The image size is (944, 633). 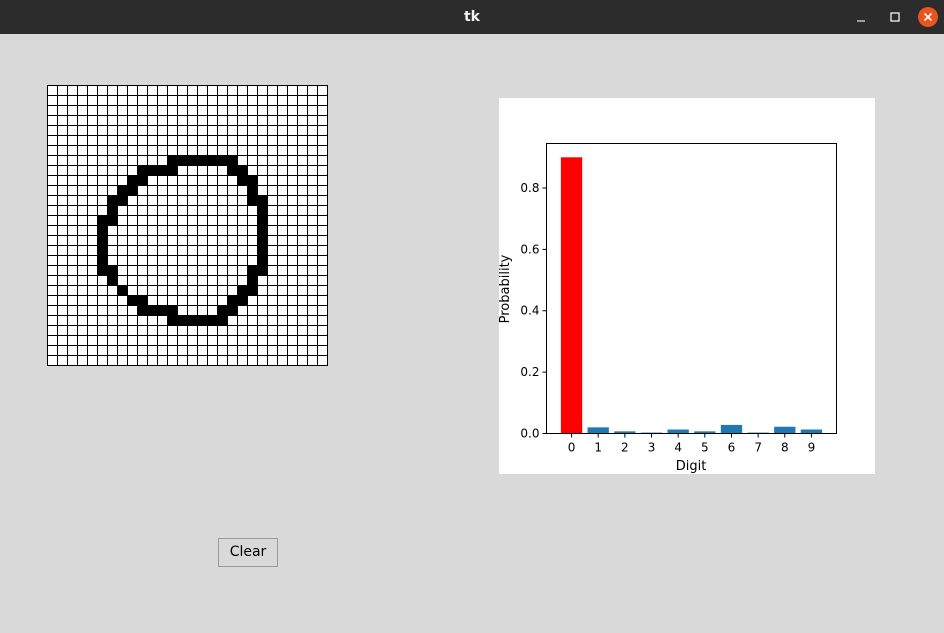 What do you see at coordinates (785, 448) in the screenshot?
I see `x-tick-label: 8` at bounding box center [785, 448].